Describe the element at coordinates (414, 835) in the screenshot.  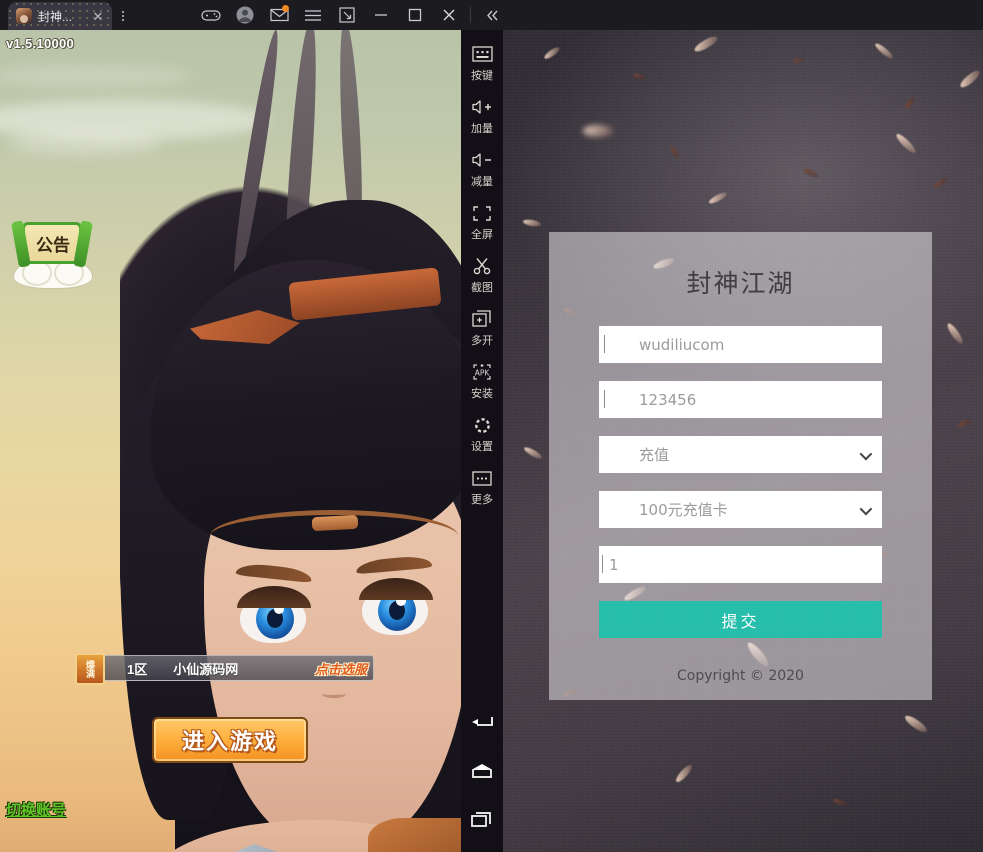
I see `character-armor` at that location.